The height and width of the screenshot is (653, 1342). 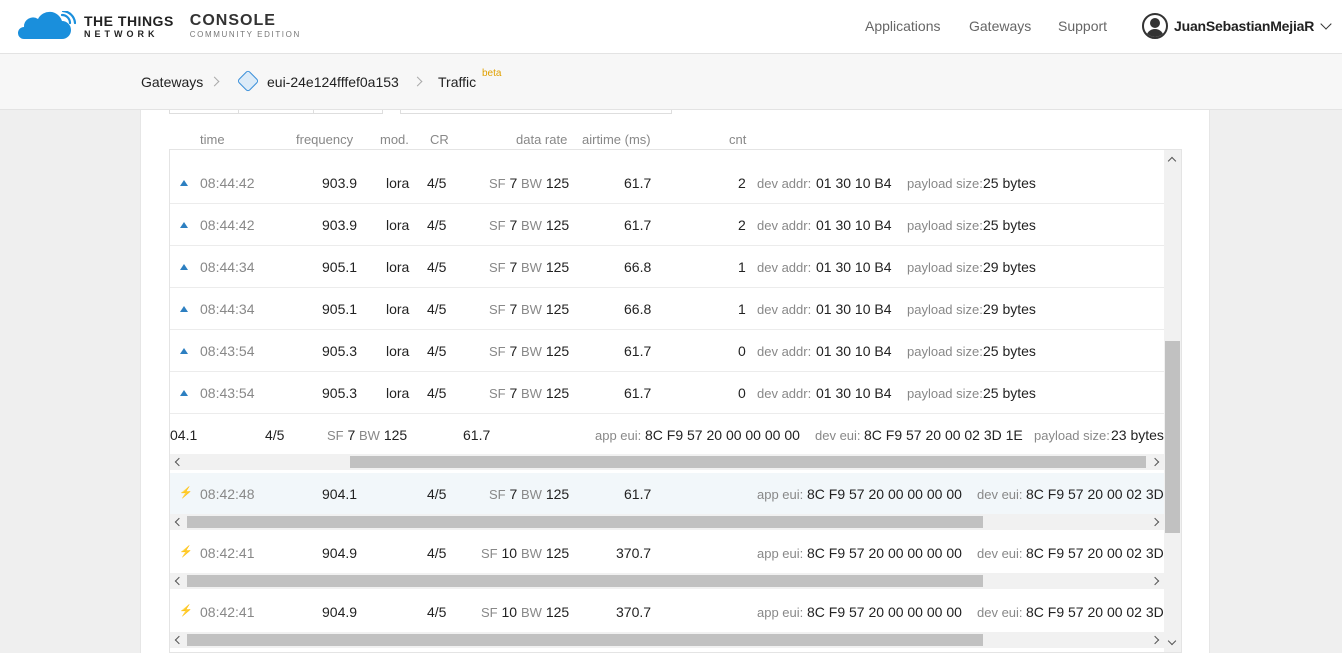 What do you see at coordinates (1082, 26) in the screenshot?
I see `nav-support: Support` at bounding box center [1082, 26].